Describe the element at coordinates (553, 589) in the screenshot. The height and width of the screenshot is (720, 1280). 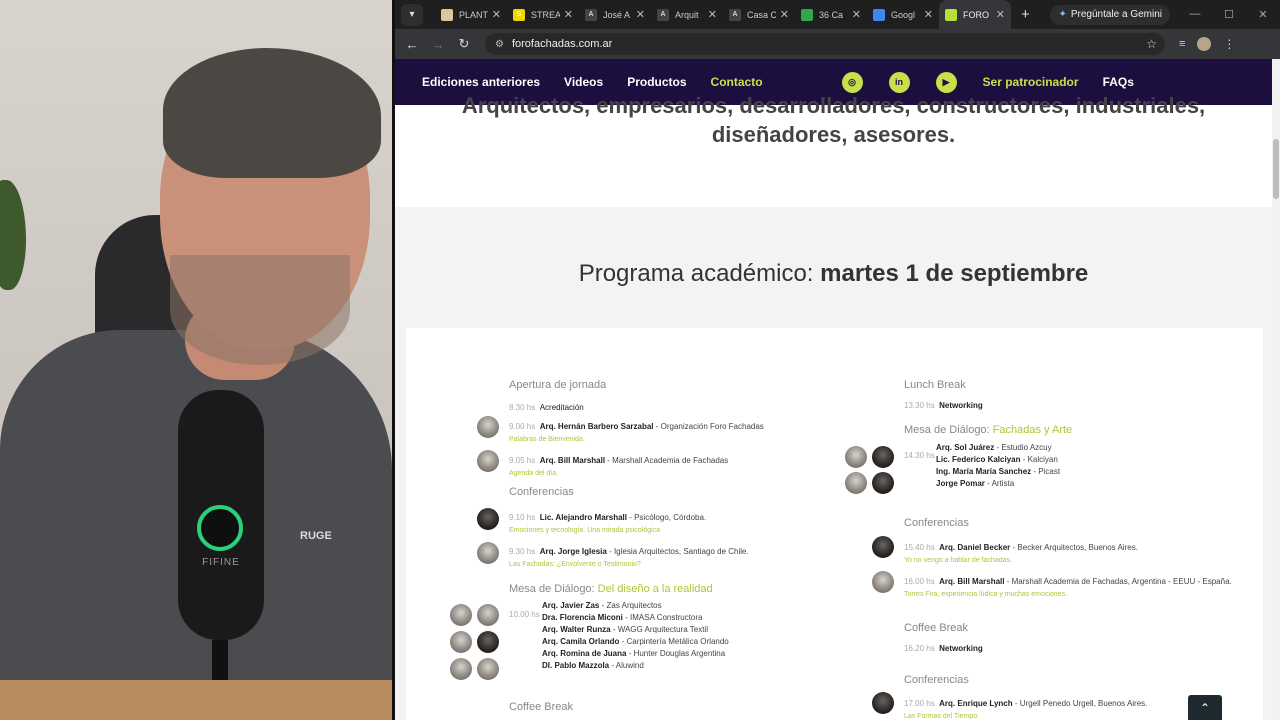
I see `mesa-label: Mesa de Diálogo:` at that location.